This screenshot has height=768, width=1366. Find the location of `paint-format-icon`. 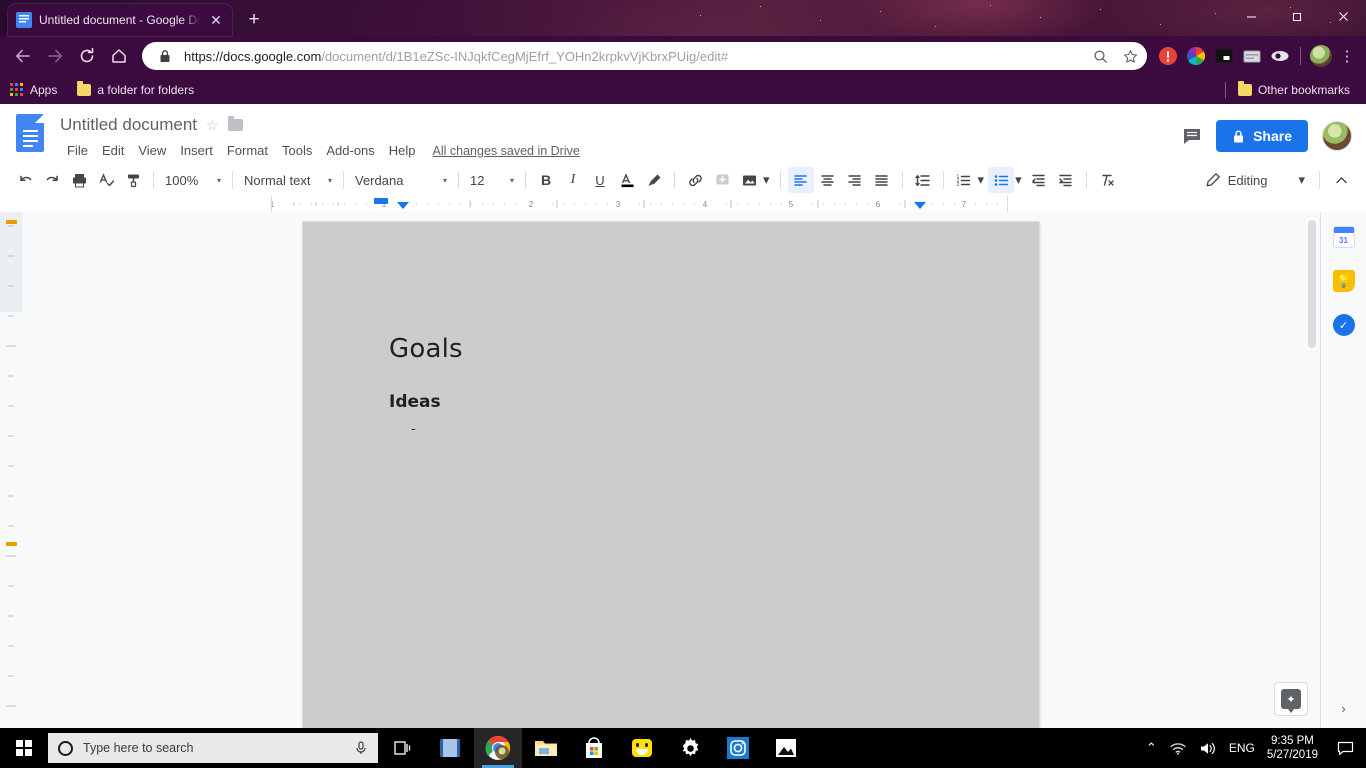

paint-format-icon is located at coordinates (133, 180).